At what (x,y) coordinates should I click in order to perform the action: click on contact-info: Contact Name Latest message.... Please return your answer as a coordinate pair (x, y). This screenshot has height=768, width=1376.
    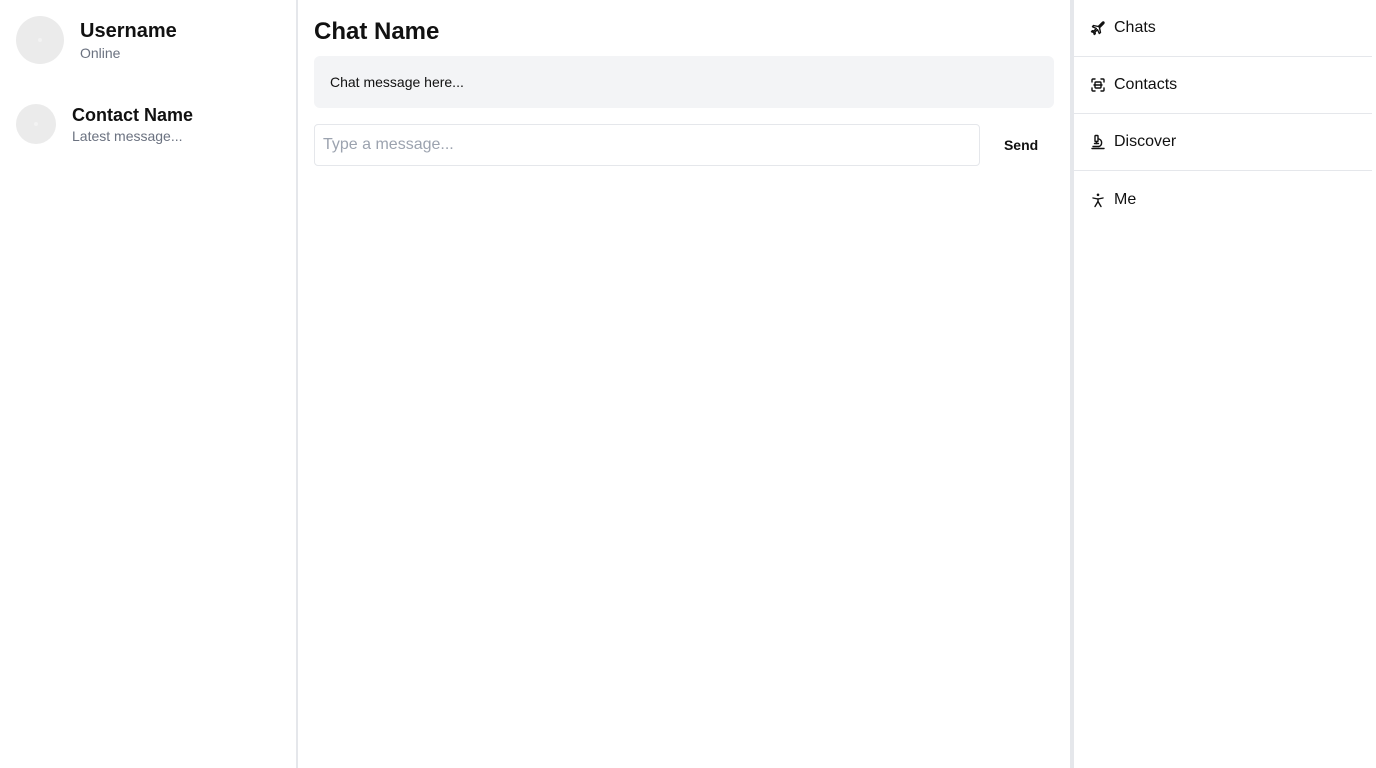
    Looking at the image, I should click on (132, 124).